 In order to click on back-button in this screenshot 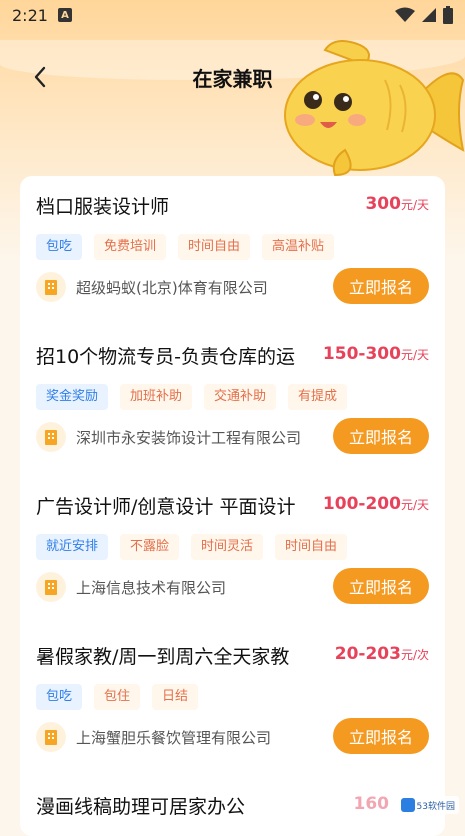, I will do `click(40, 77)`.